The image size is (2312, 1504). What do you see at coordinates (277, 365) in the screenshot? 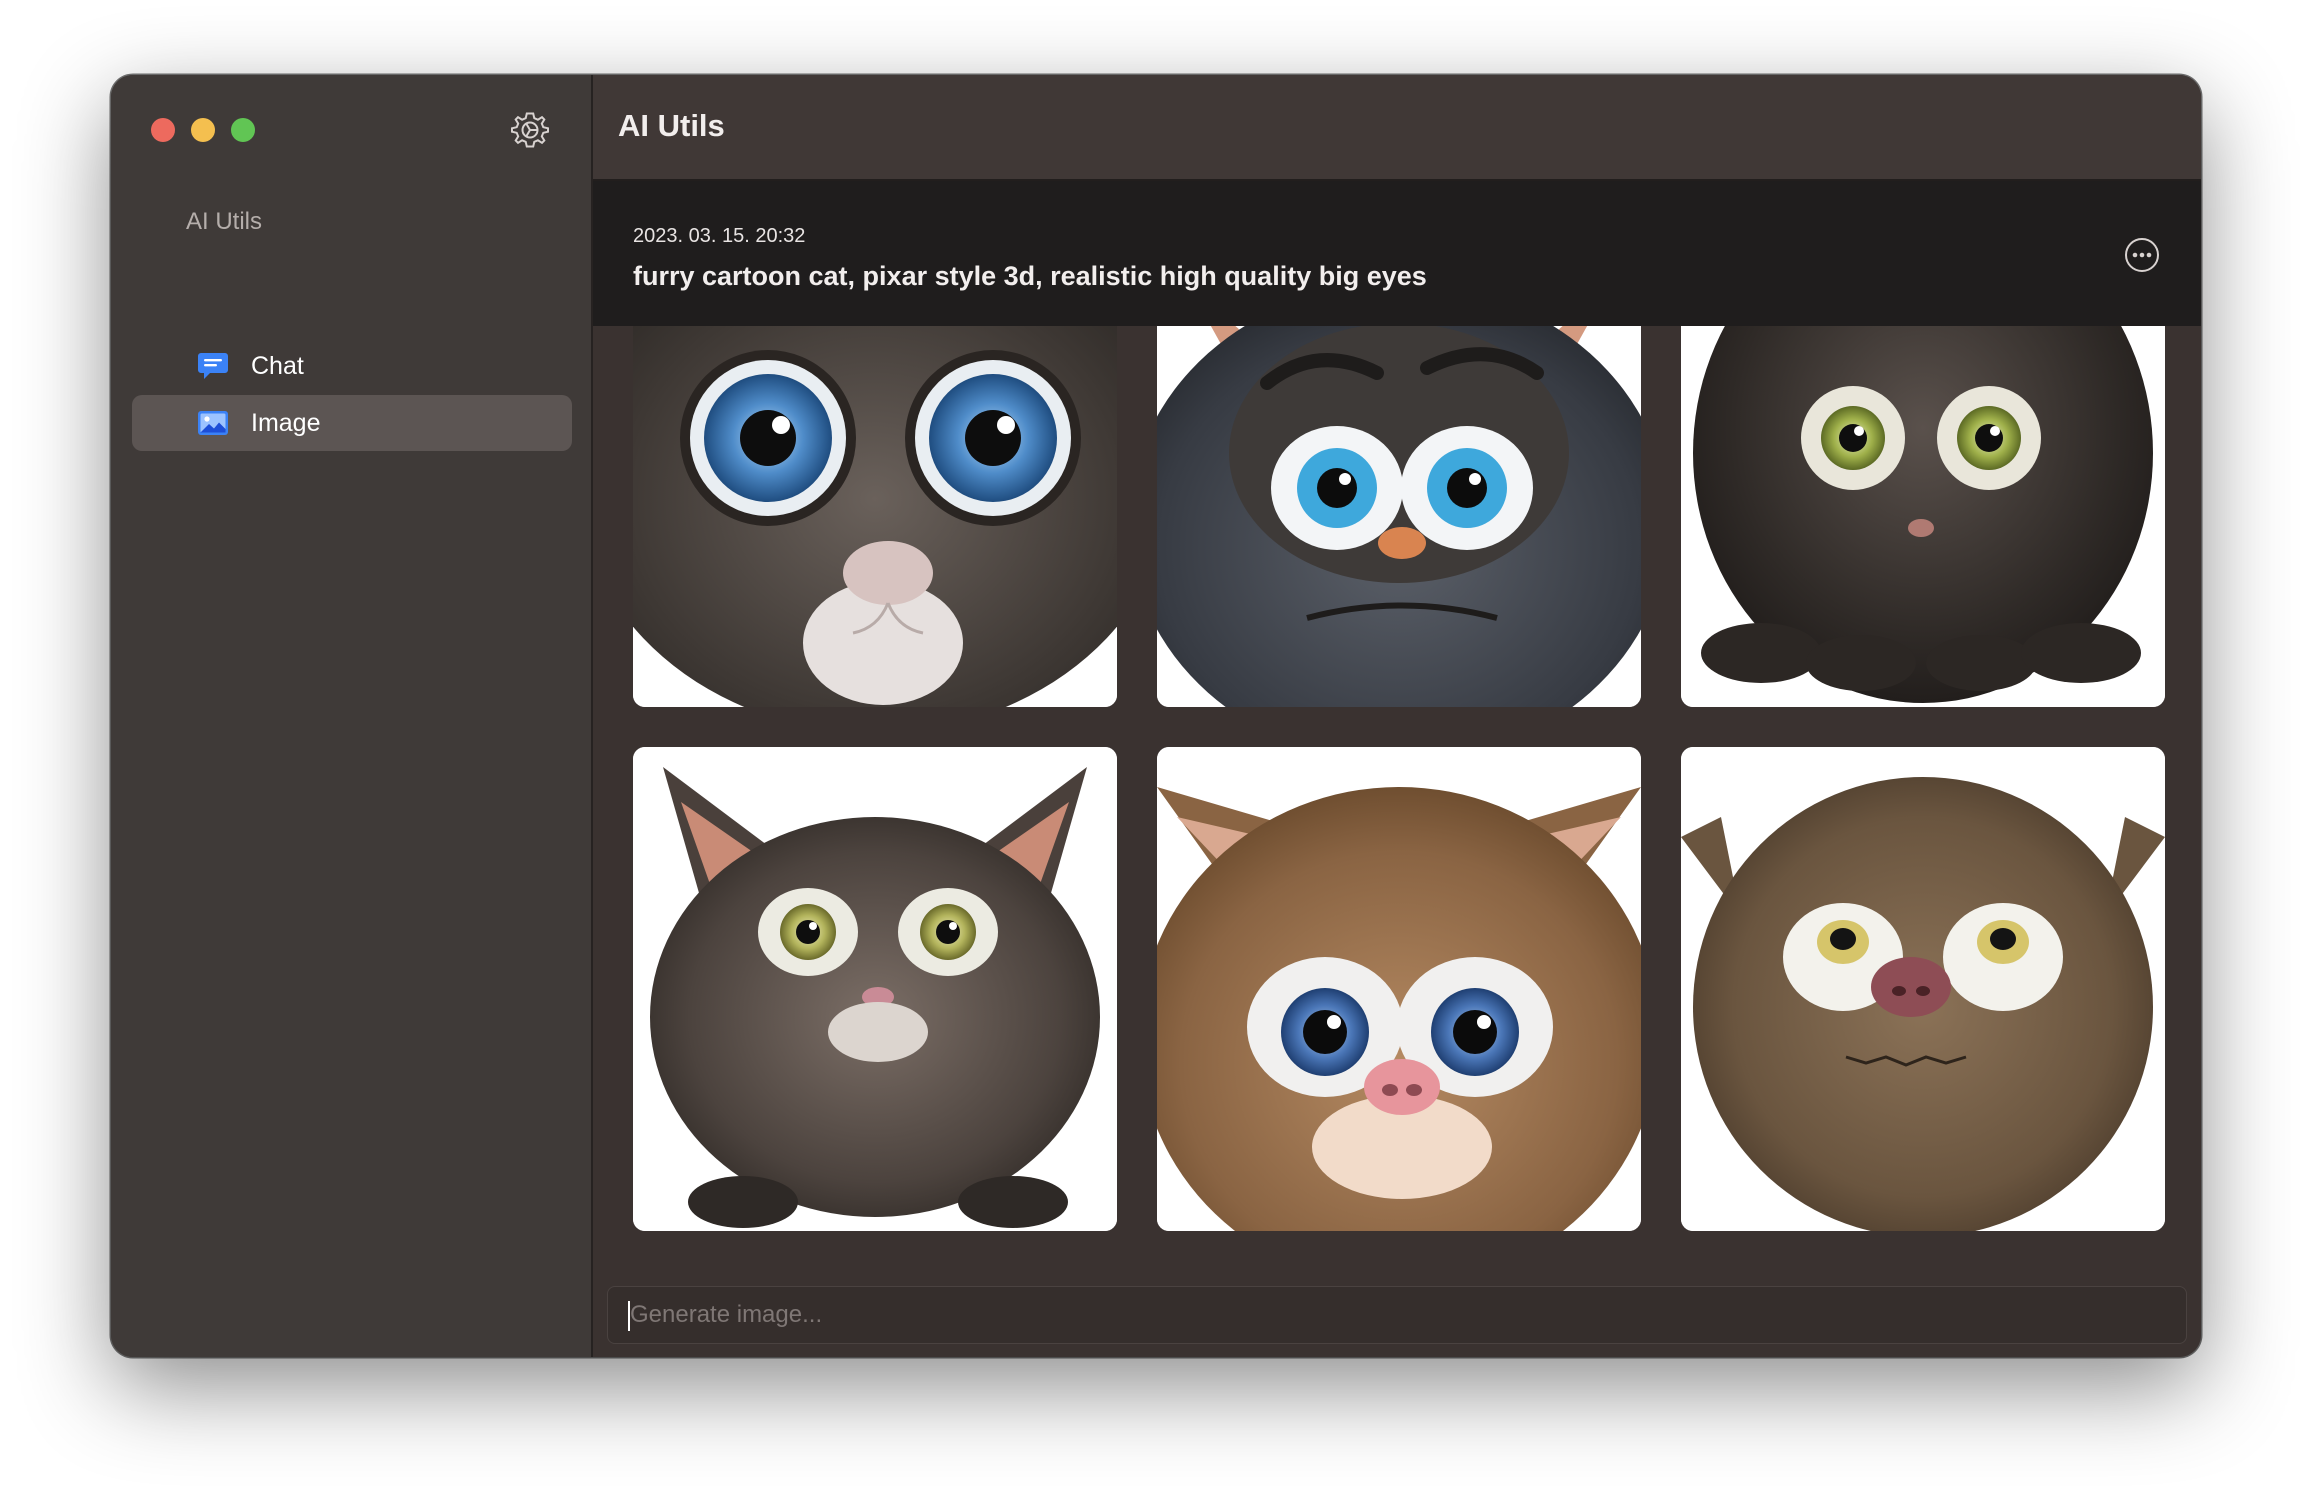
I see `sidebar-item-label: Chat` at bounding box center [277, 365].